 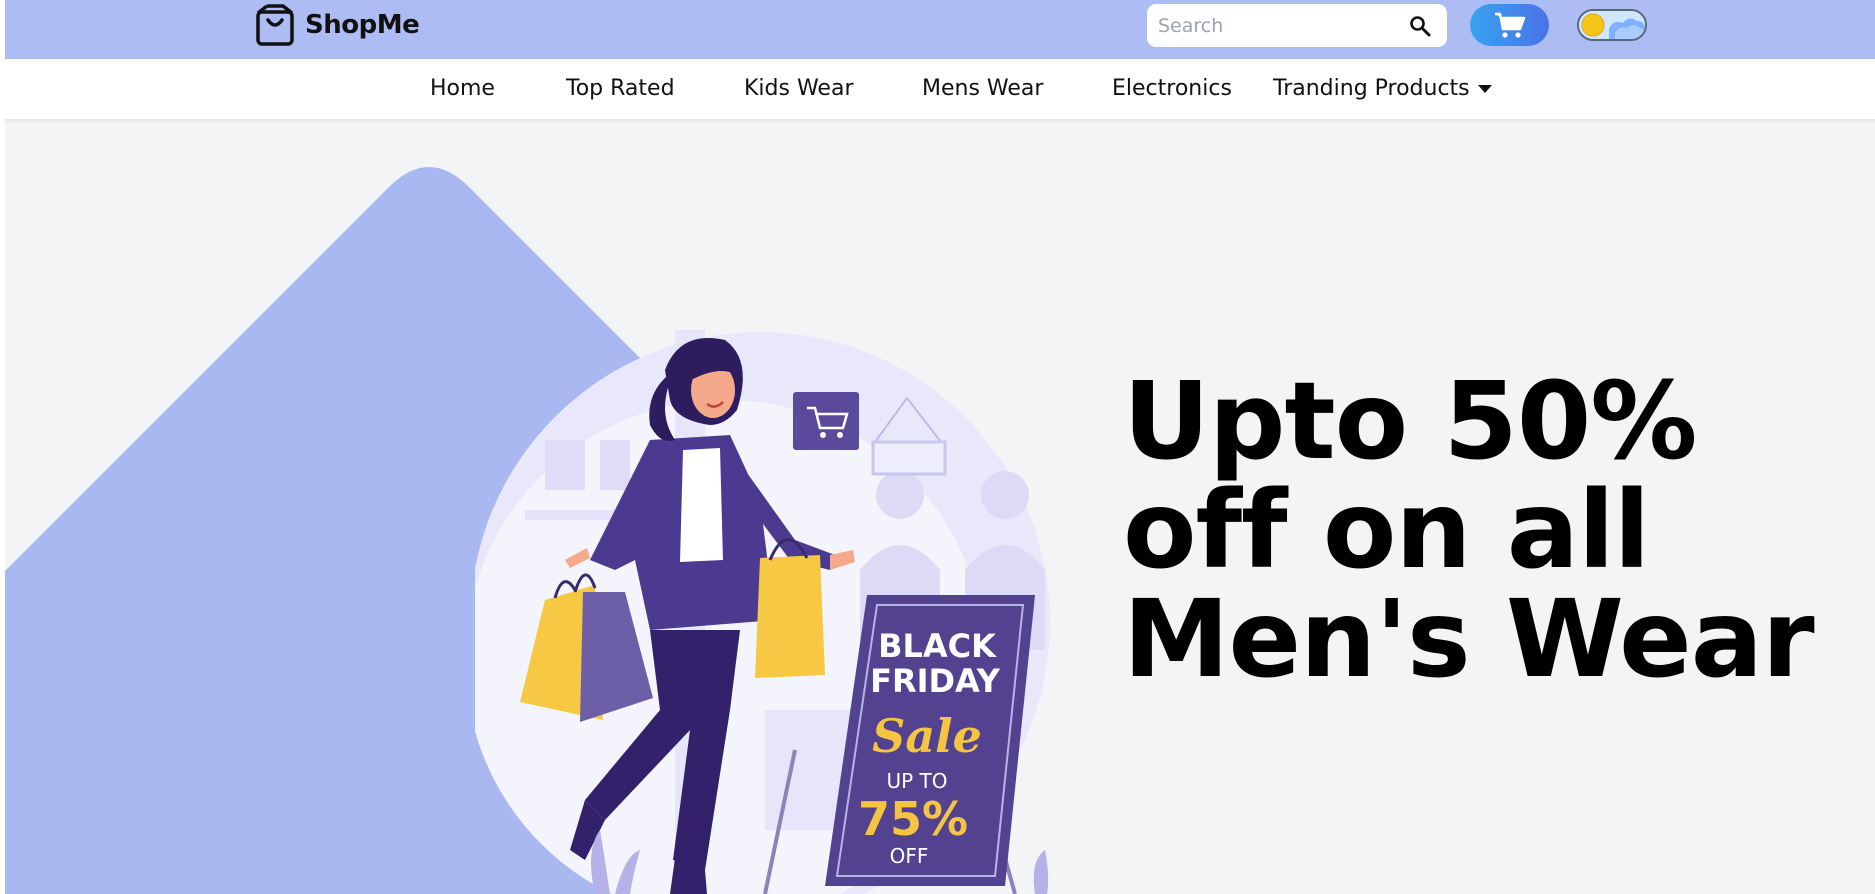 I want to click on svg-text: UP TO, so click(x=916, y=781).